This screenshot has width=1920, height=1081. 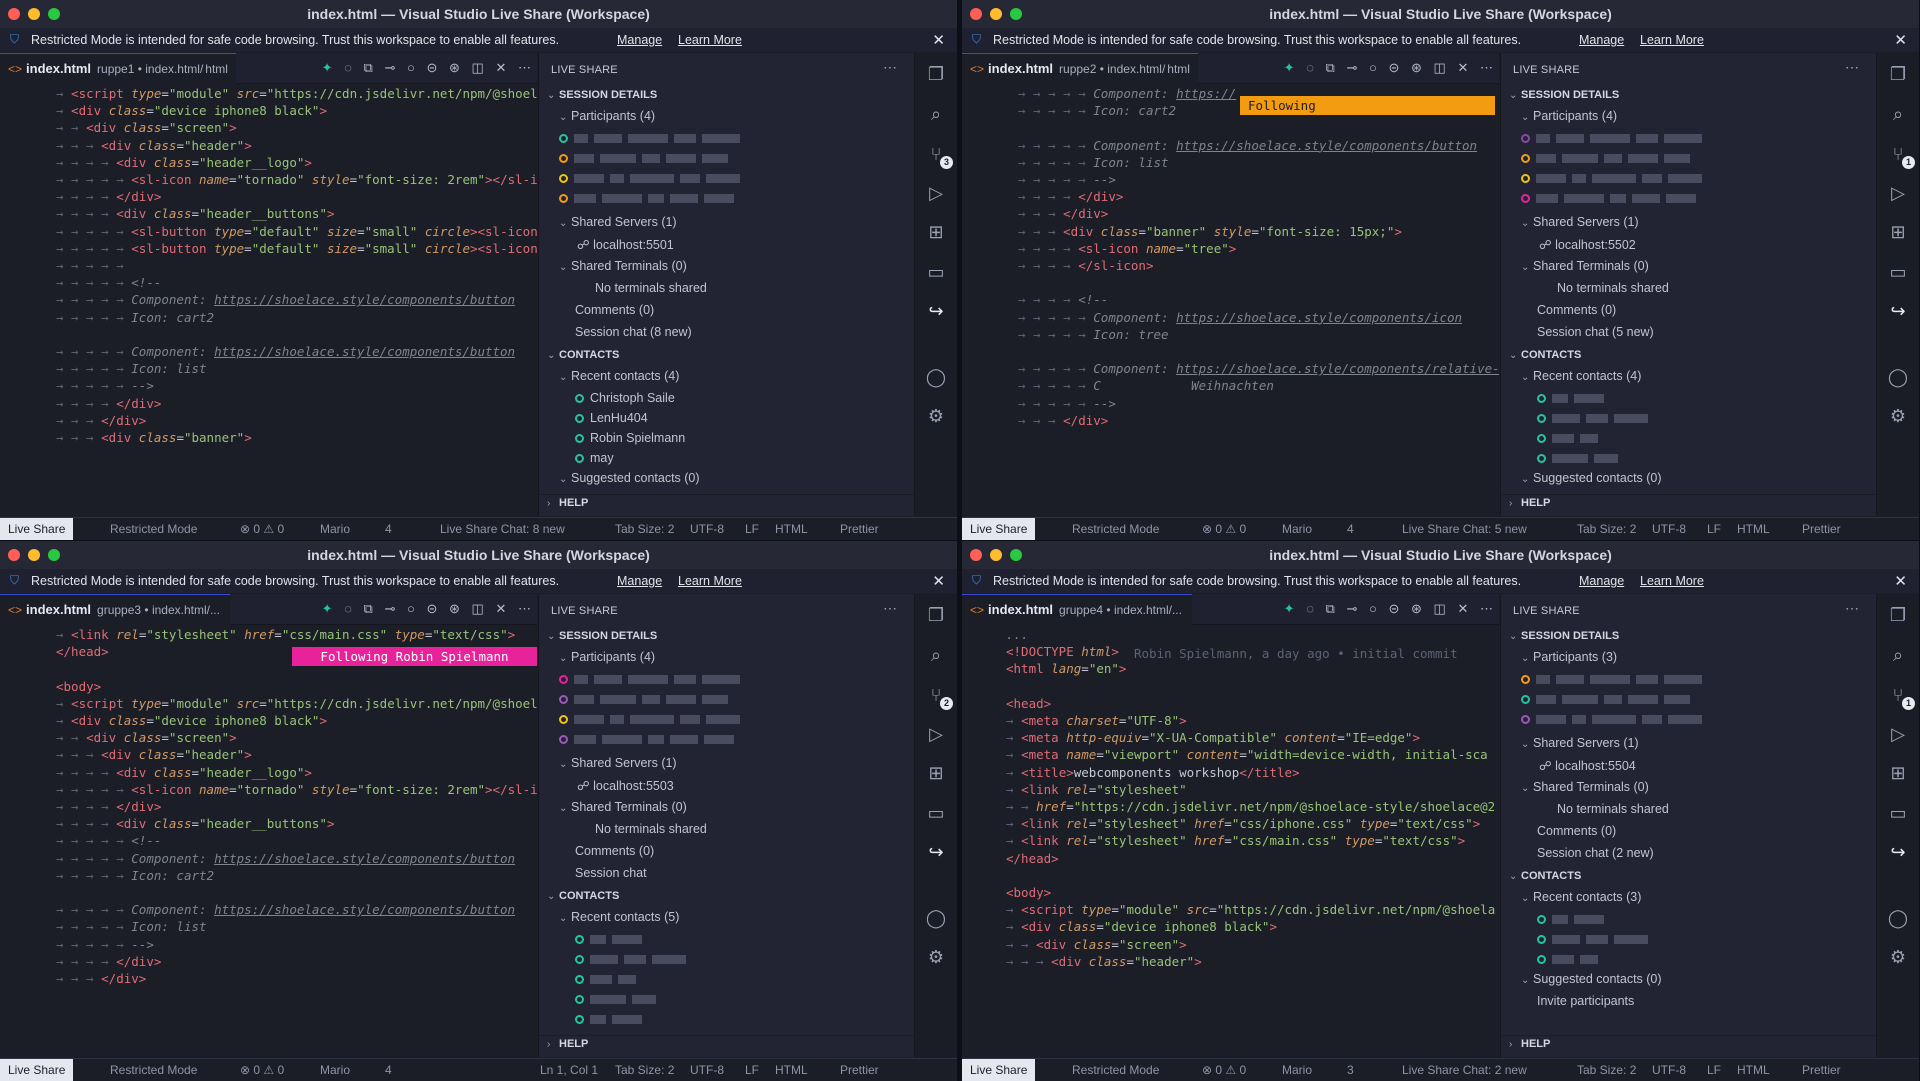 I want to click on source-control-icon: ⑂ 2, so click(x=938, y=696).